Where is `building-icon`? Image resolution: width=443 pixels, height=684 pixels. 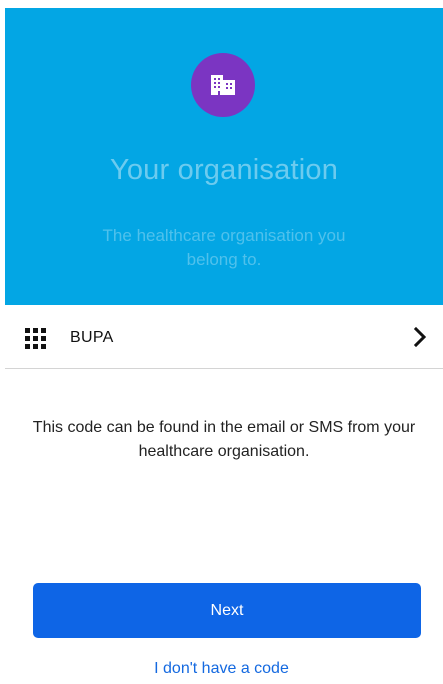
building-icon is located at coordinates (223, 85).